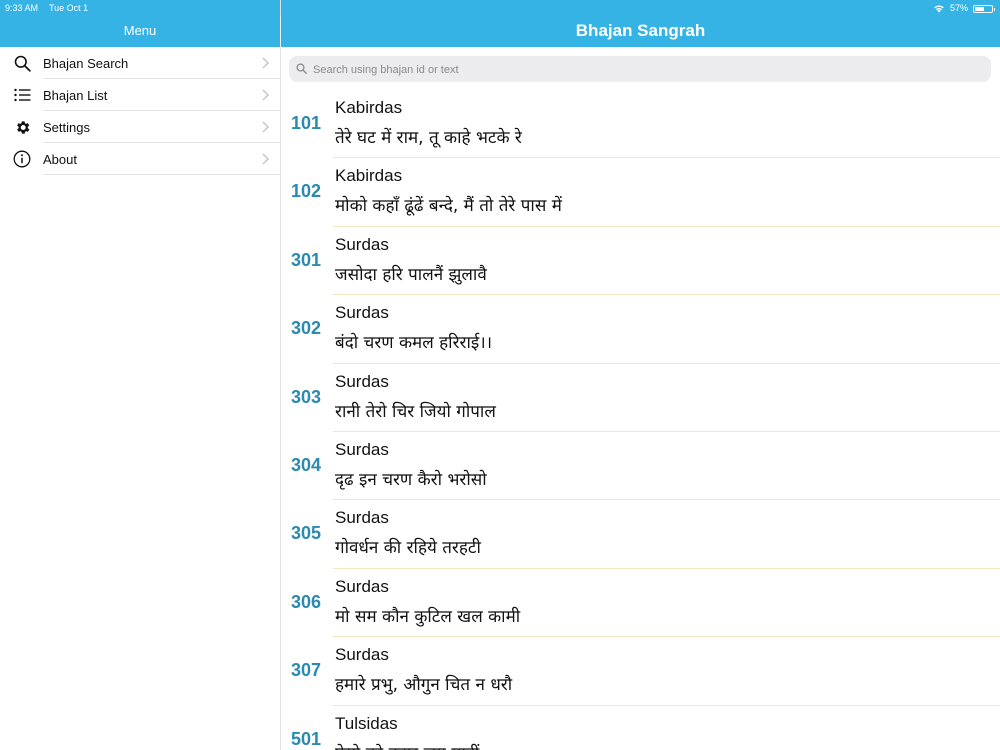  Describe the element at coordinates (428, 616) in the screenshot. I see `bhajan-title: मो सम कौन कुटिल खल कामी` at that location.